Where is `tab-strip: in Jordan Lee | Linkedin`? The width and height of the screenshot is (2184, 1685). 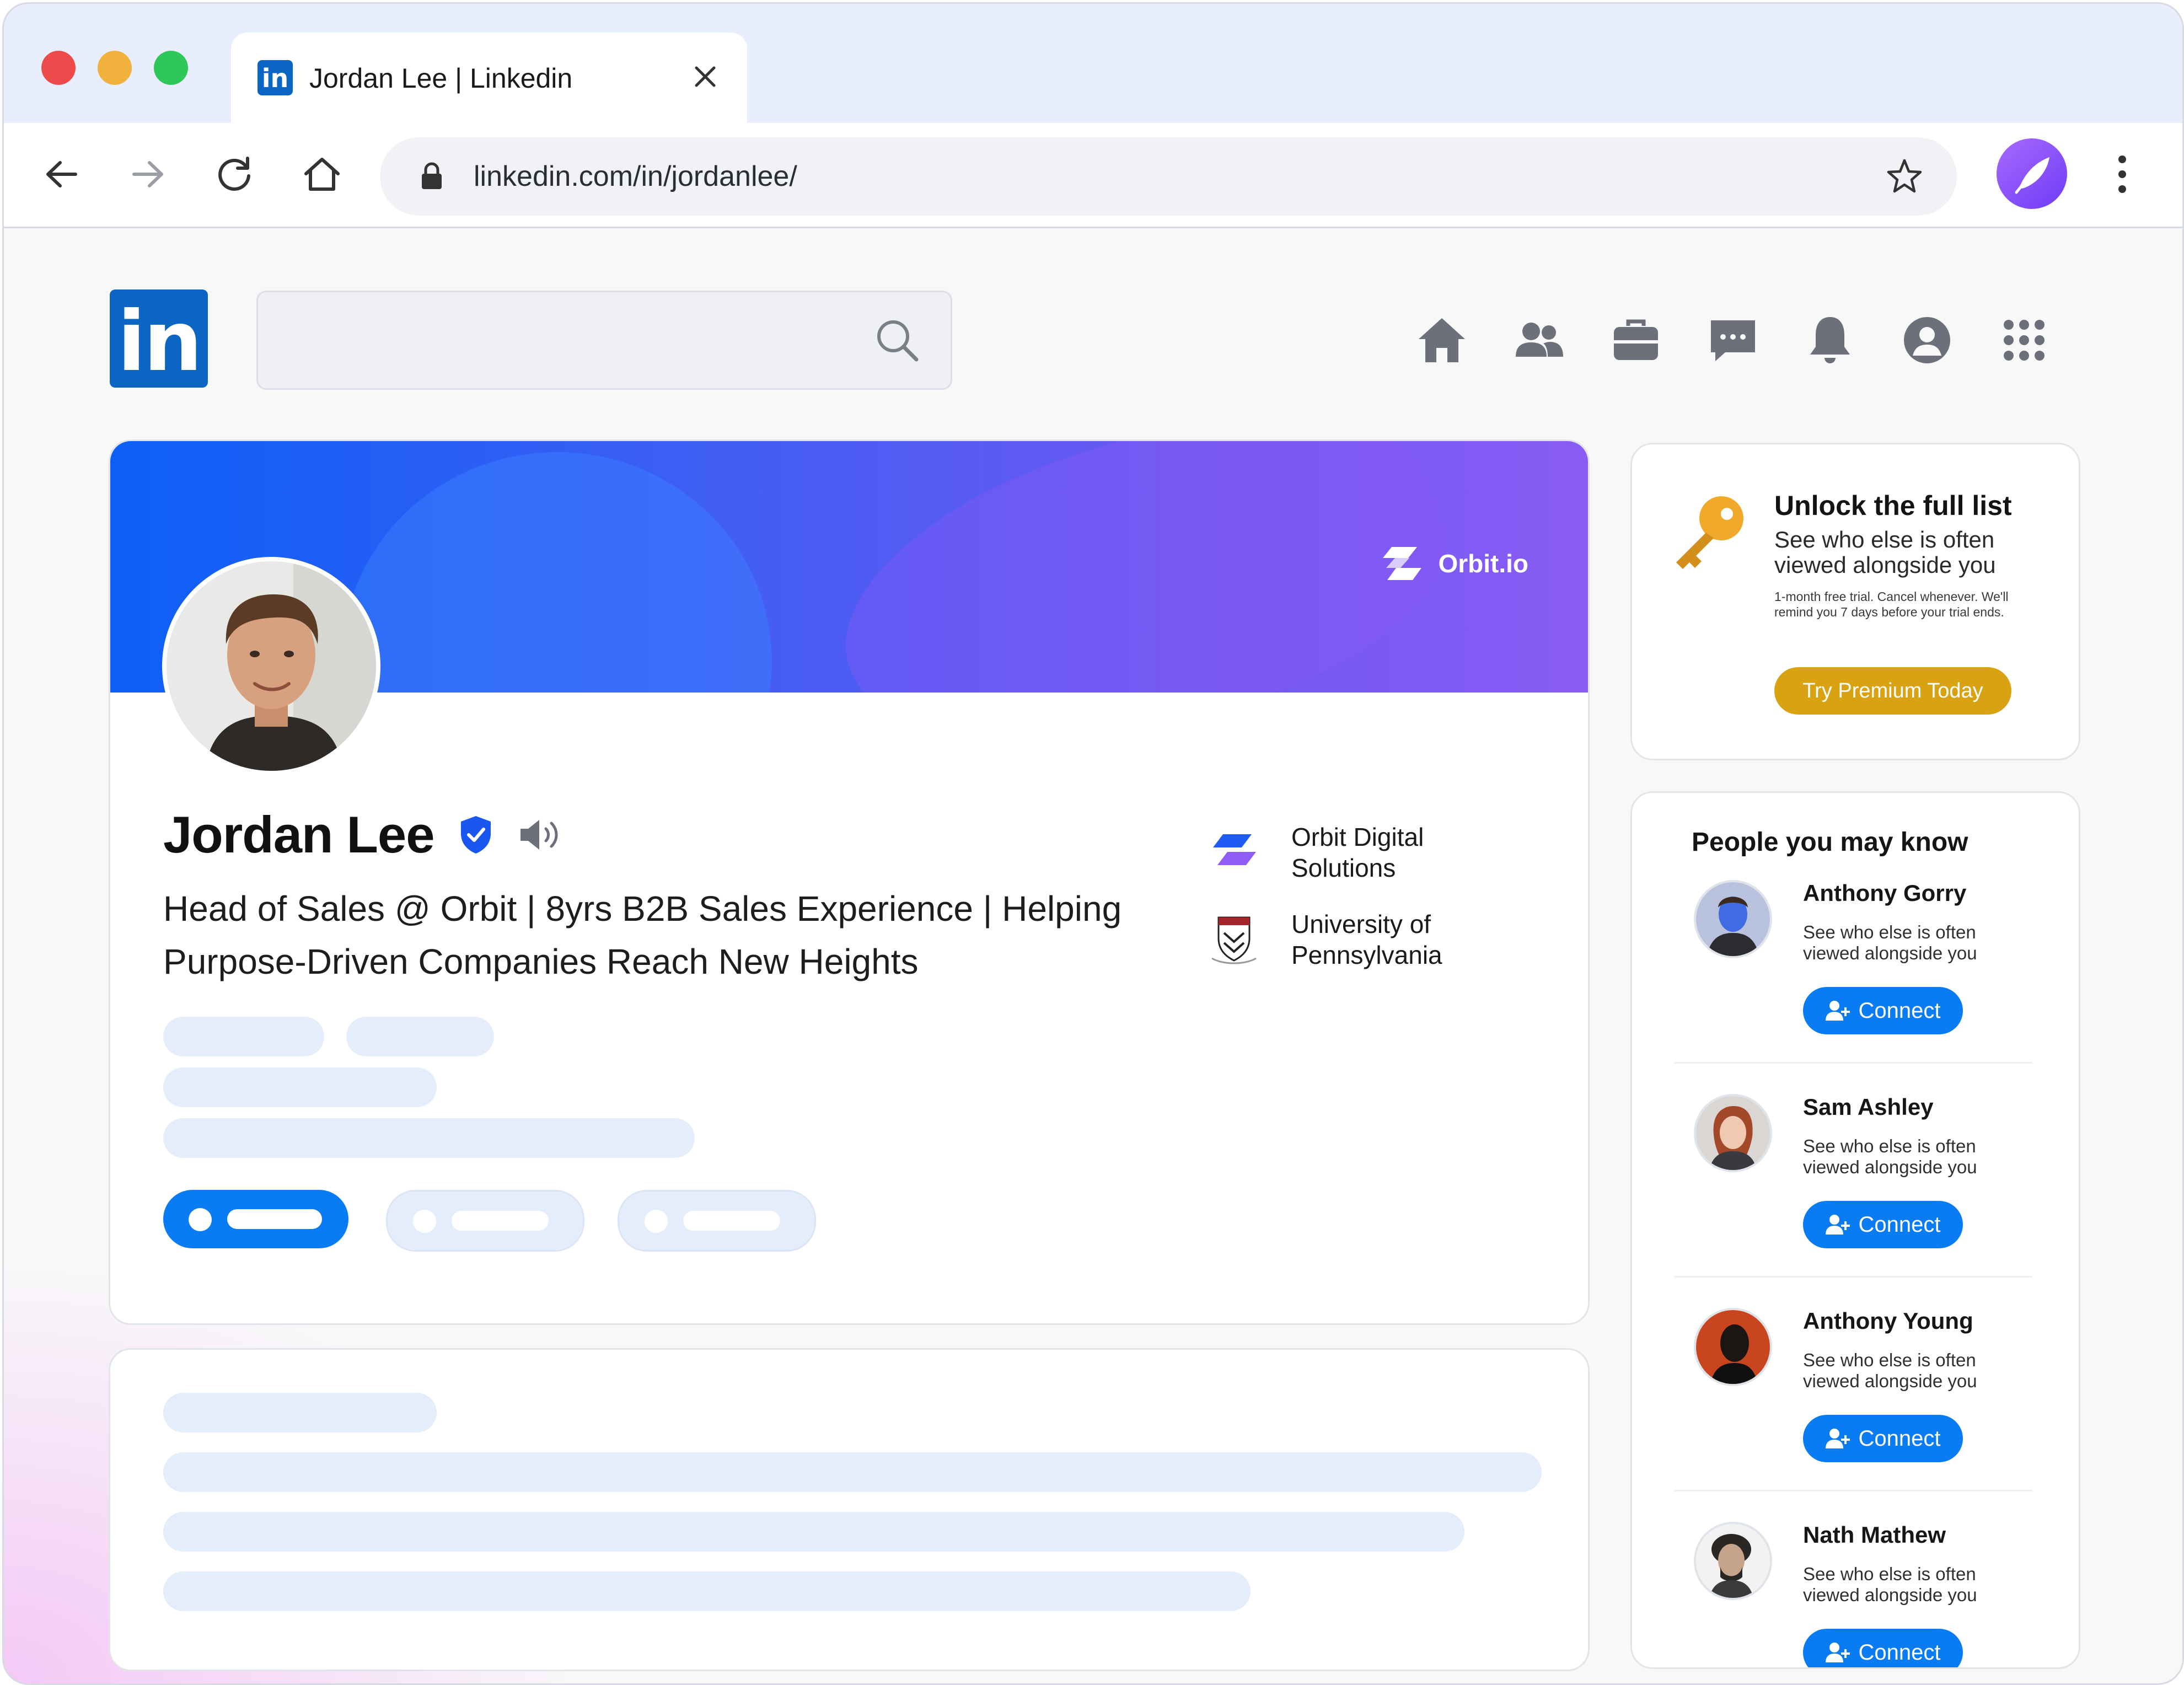 tab-strip: in Jordan Lee | Linkedin is located at coordinates (1093, 65).